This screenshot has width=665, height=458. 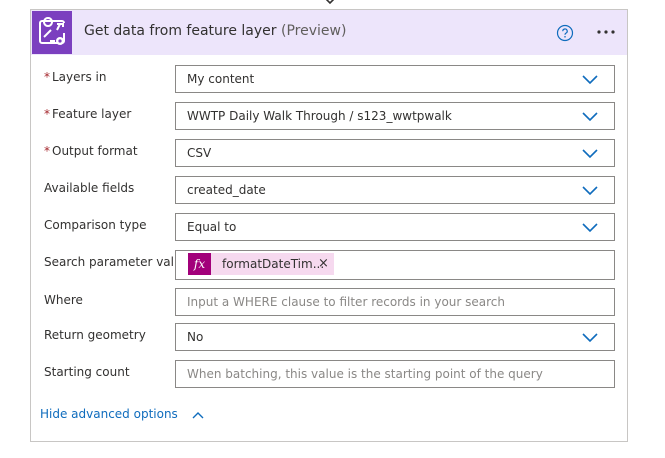 I want to click on expression-token: fx formatDateTim... ×, so click(x=261, y=264).